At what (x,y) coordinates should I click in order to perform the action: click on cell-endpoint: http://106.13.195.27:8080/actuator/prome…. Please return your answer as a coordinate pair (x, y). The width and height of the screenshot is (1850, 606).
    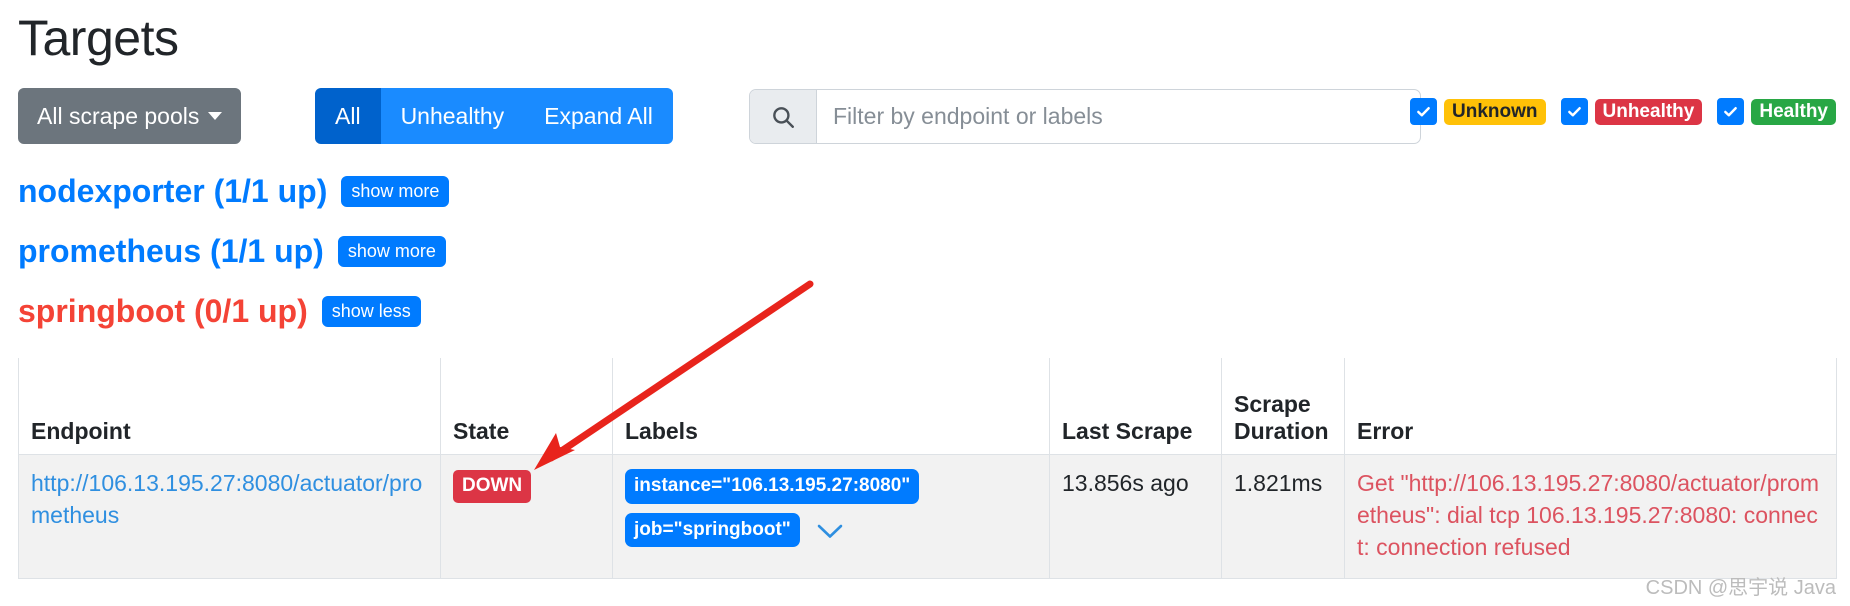
    Looking at the image, I should click on (229, 516).